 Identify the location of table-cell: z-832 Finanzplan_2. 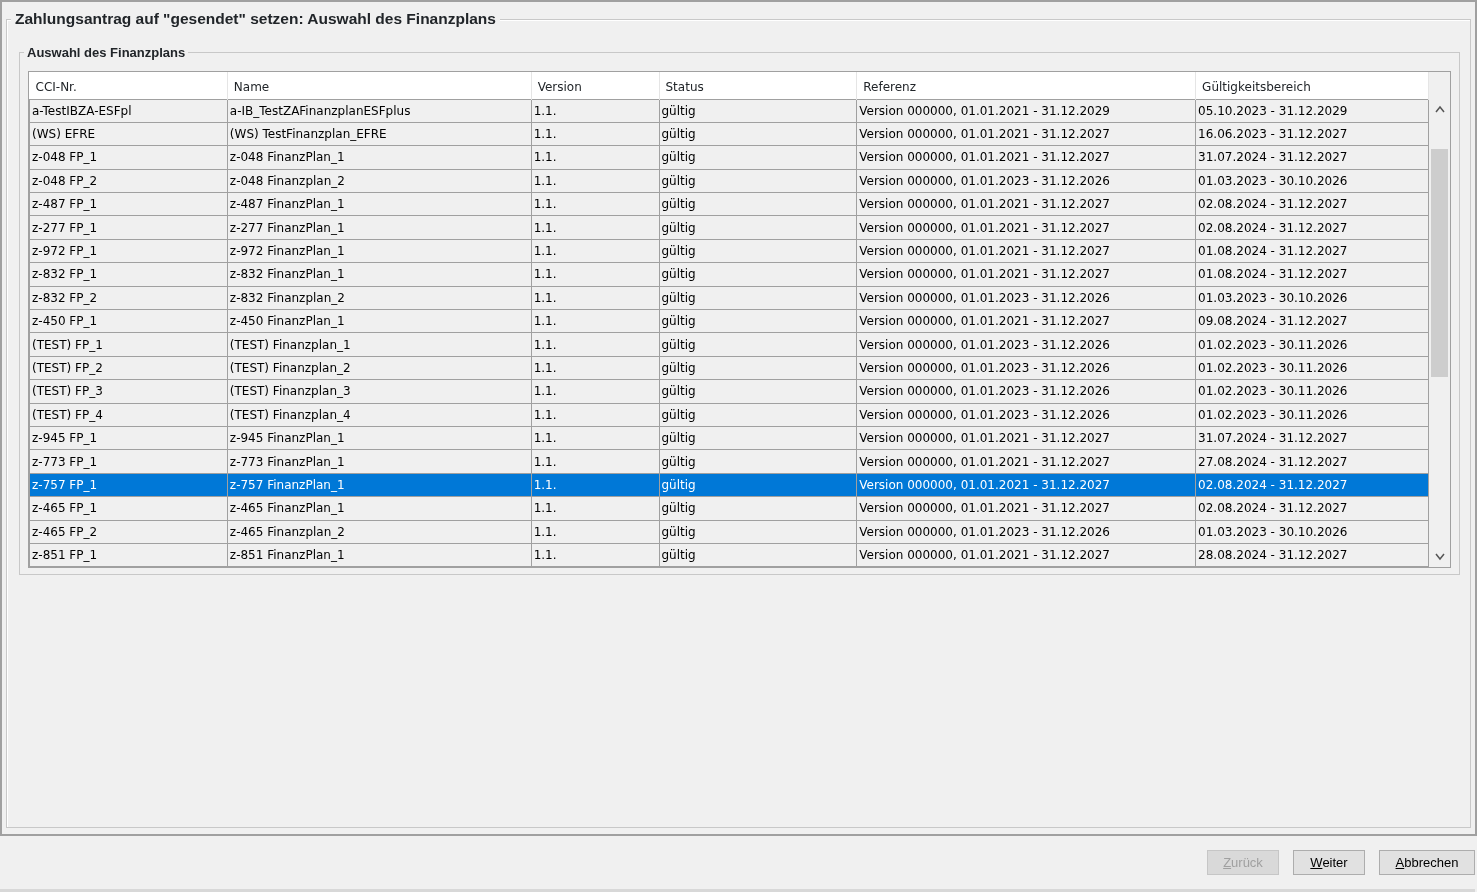
(379, 298).